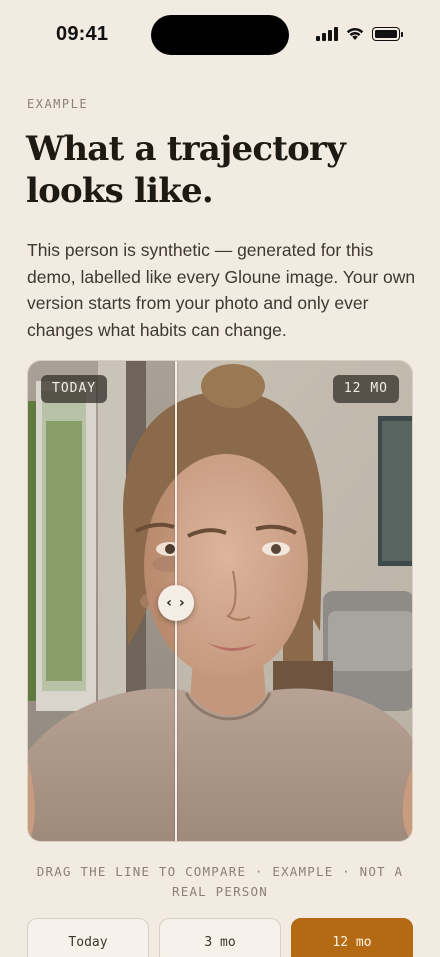 The height and width of the screenshot is (957, 440). Describe the element at coordinates (365, 389) in the screenshot. I see `twelve-month-tag: 12 MO` at that location.